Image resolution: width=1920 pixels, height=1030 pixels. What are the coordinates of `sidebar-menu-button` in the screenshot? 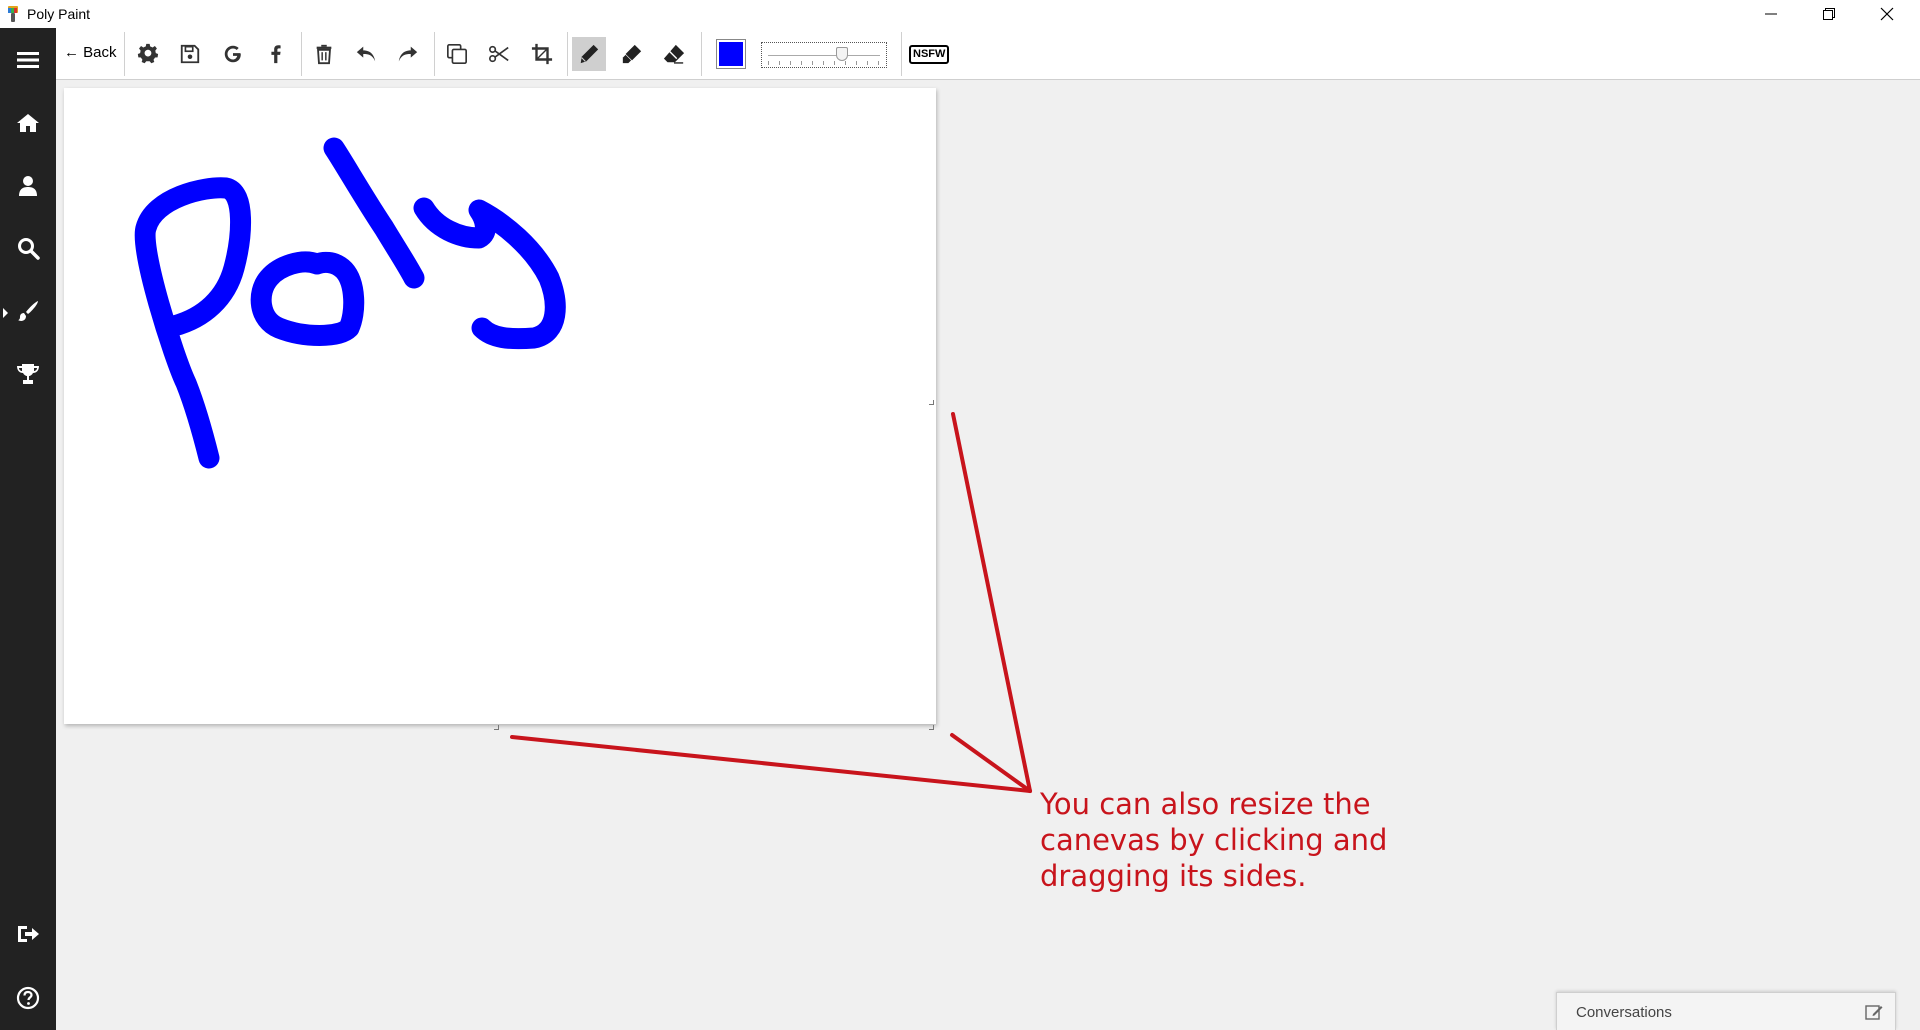 It's located at (28, 60).